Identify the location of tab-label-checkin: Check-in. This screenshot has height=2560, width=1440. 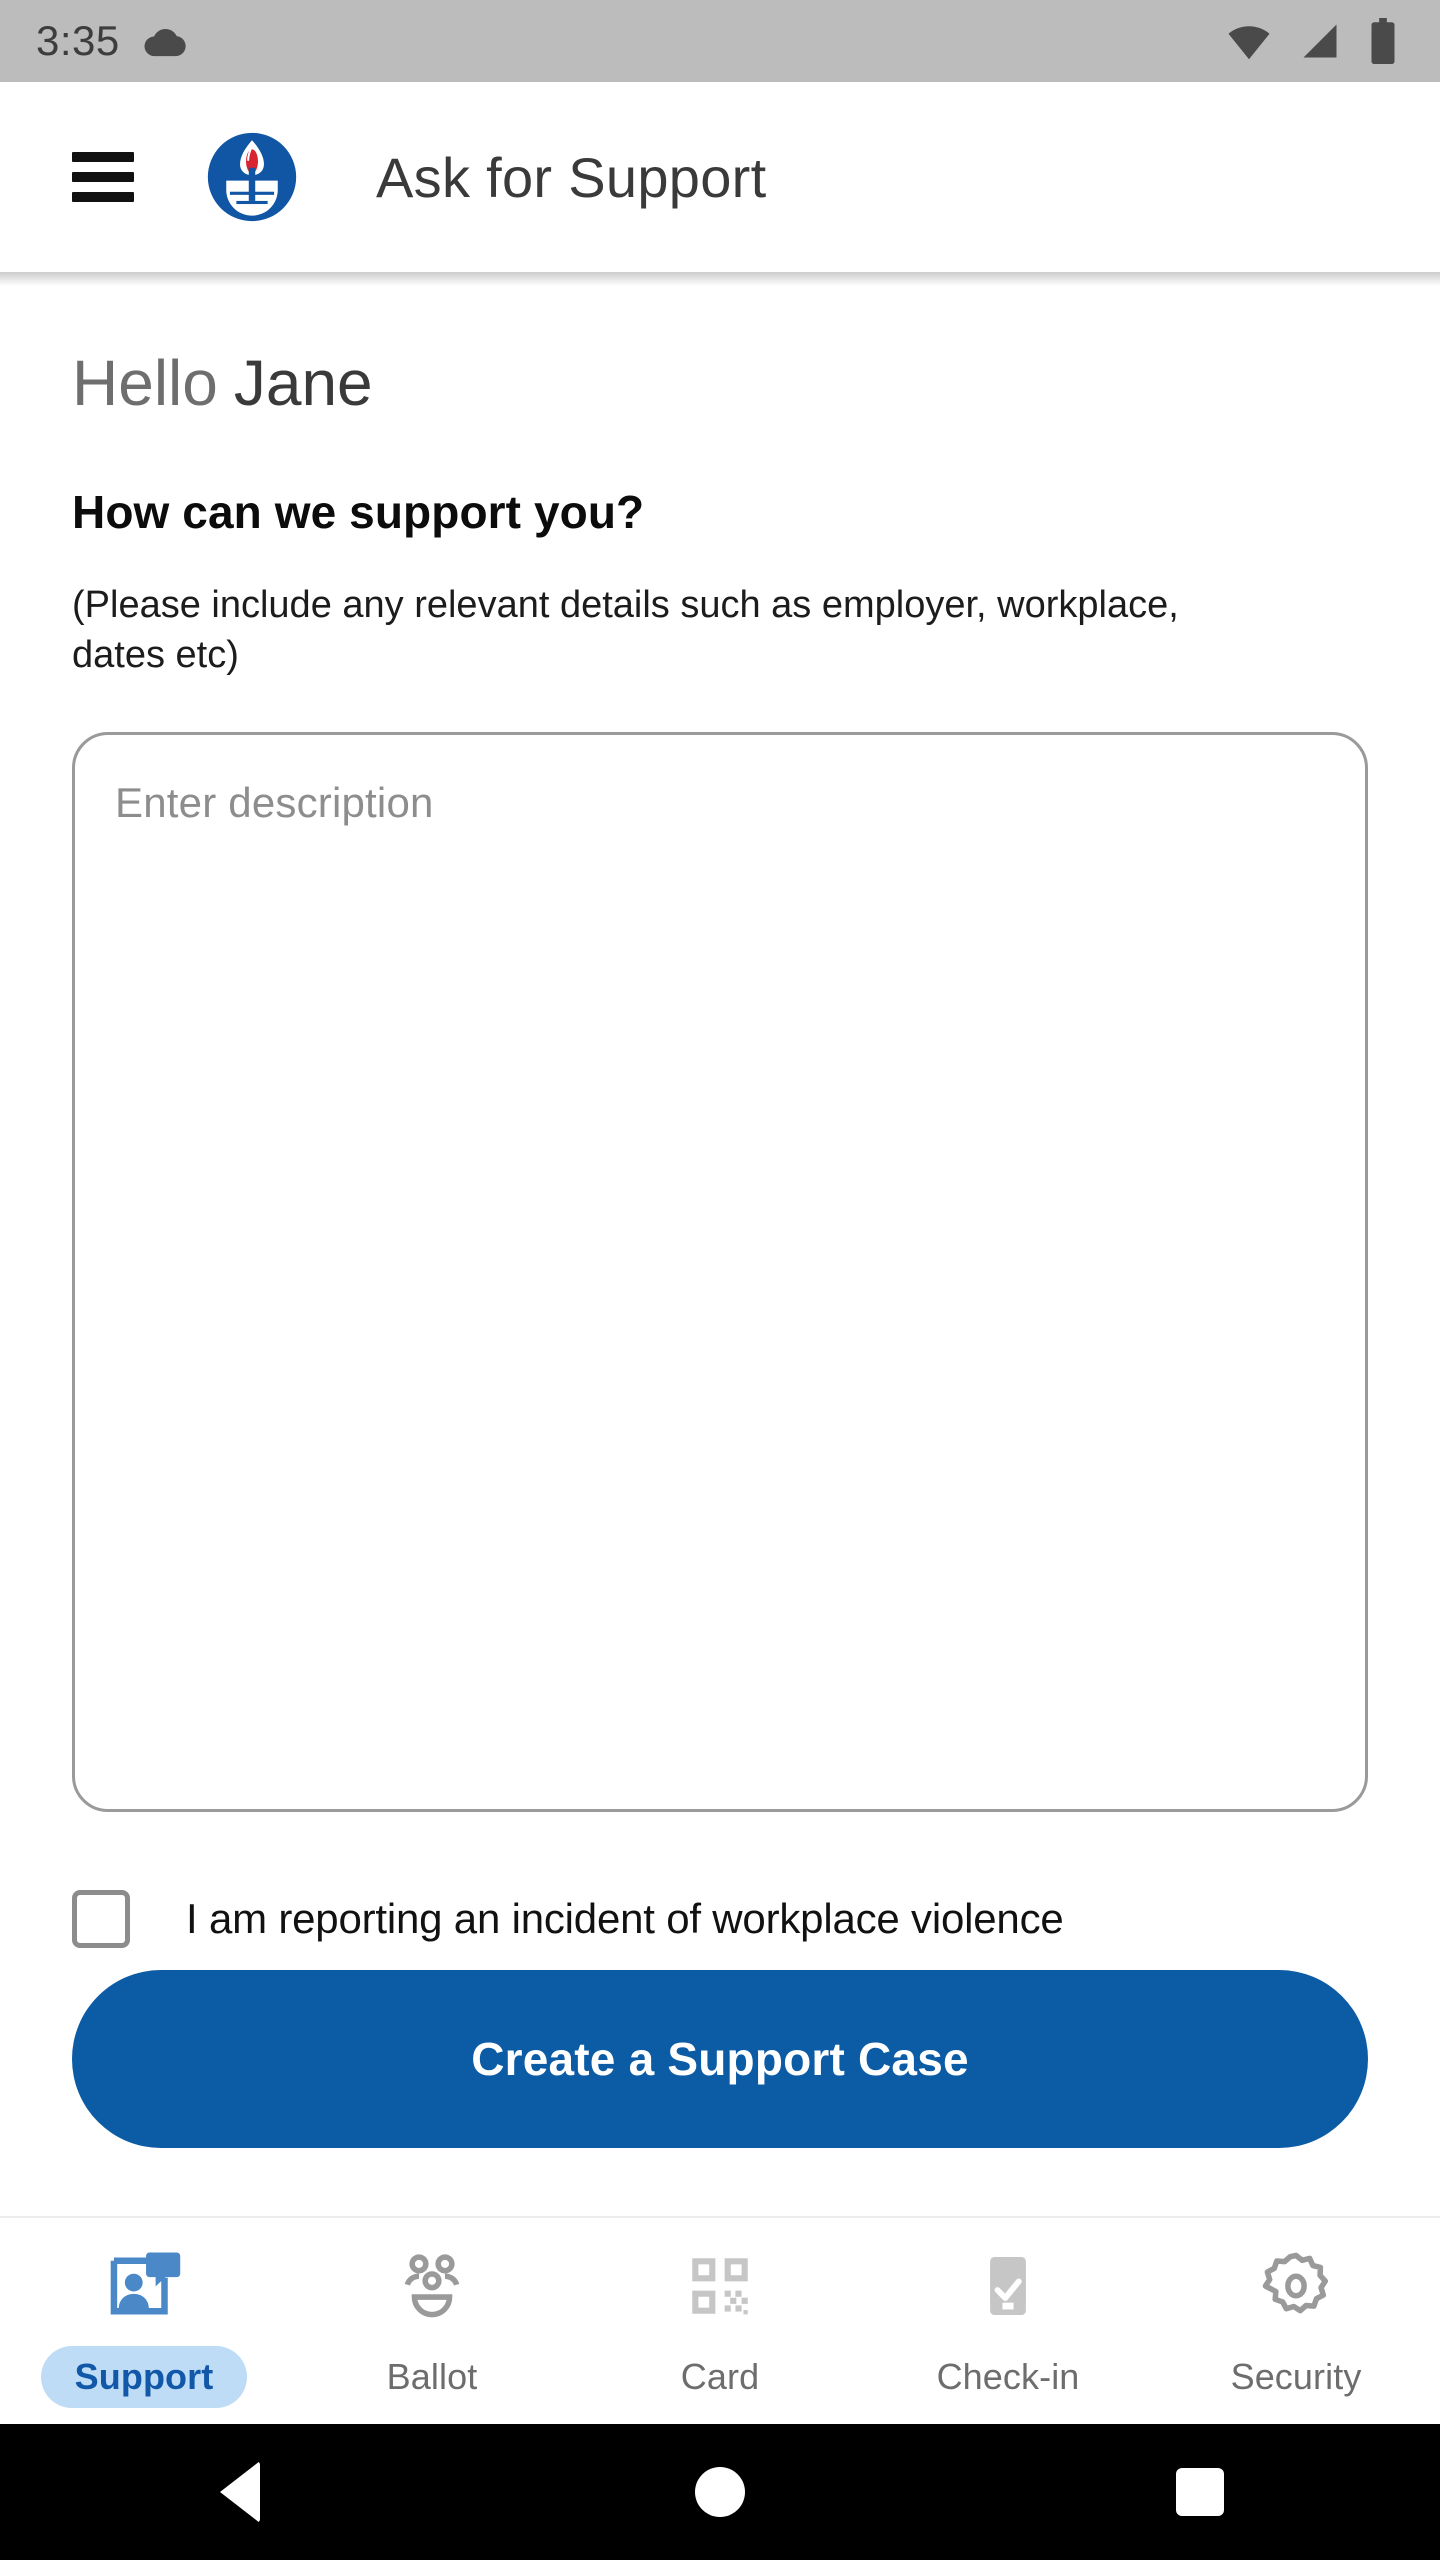
(1008, 2376).